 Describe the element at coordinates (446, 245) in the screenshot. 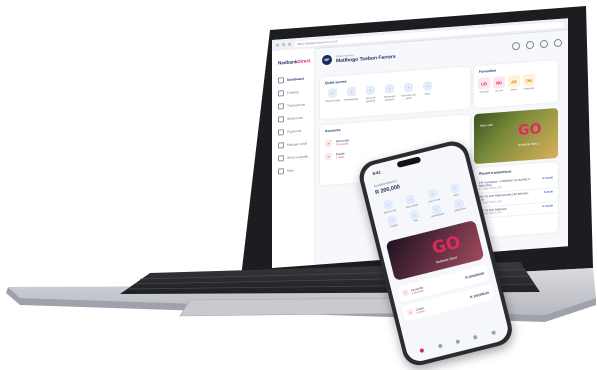

I see `phone-go-logo: GO` at that location.